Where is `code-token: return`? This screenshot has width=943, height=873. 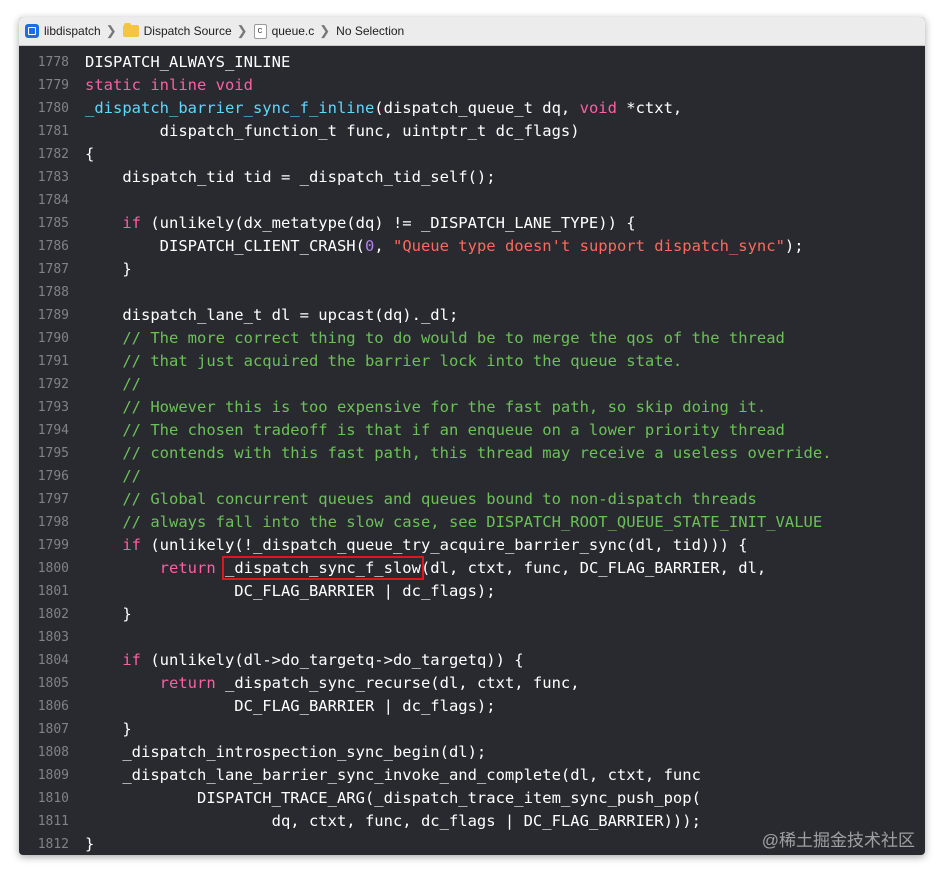
code-token: return is located at coordinates (187, 683).